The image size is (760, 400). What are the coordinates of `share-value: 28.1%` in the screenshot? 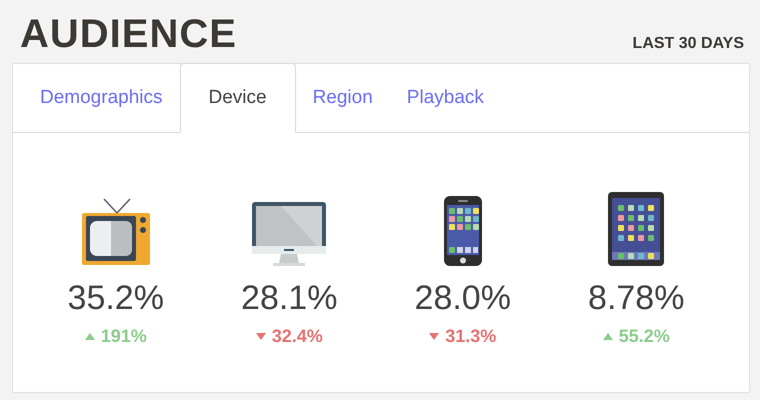 It's located at (289, 298).